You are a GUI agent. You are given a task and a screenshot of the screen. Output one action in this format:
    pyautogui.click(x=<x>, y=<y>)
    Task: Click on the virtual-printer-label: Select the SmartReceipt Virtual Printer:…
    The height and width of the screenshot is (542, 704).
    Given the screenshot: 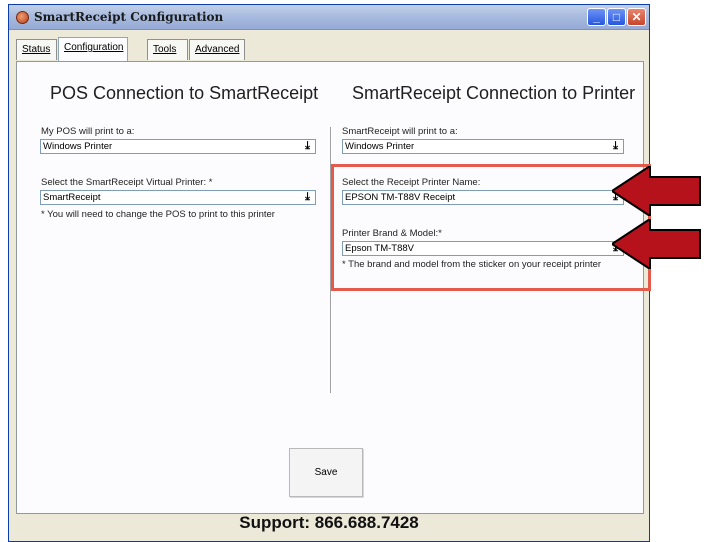 What is the action you would take?
    pyautogui.click(x=127, y=182)
    